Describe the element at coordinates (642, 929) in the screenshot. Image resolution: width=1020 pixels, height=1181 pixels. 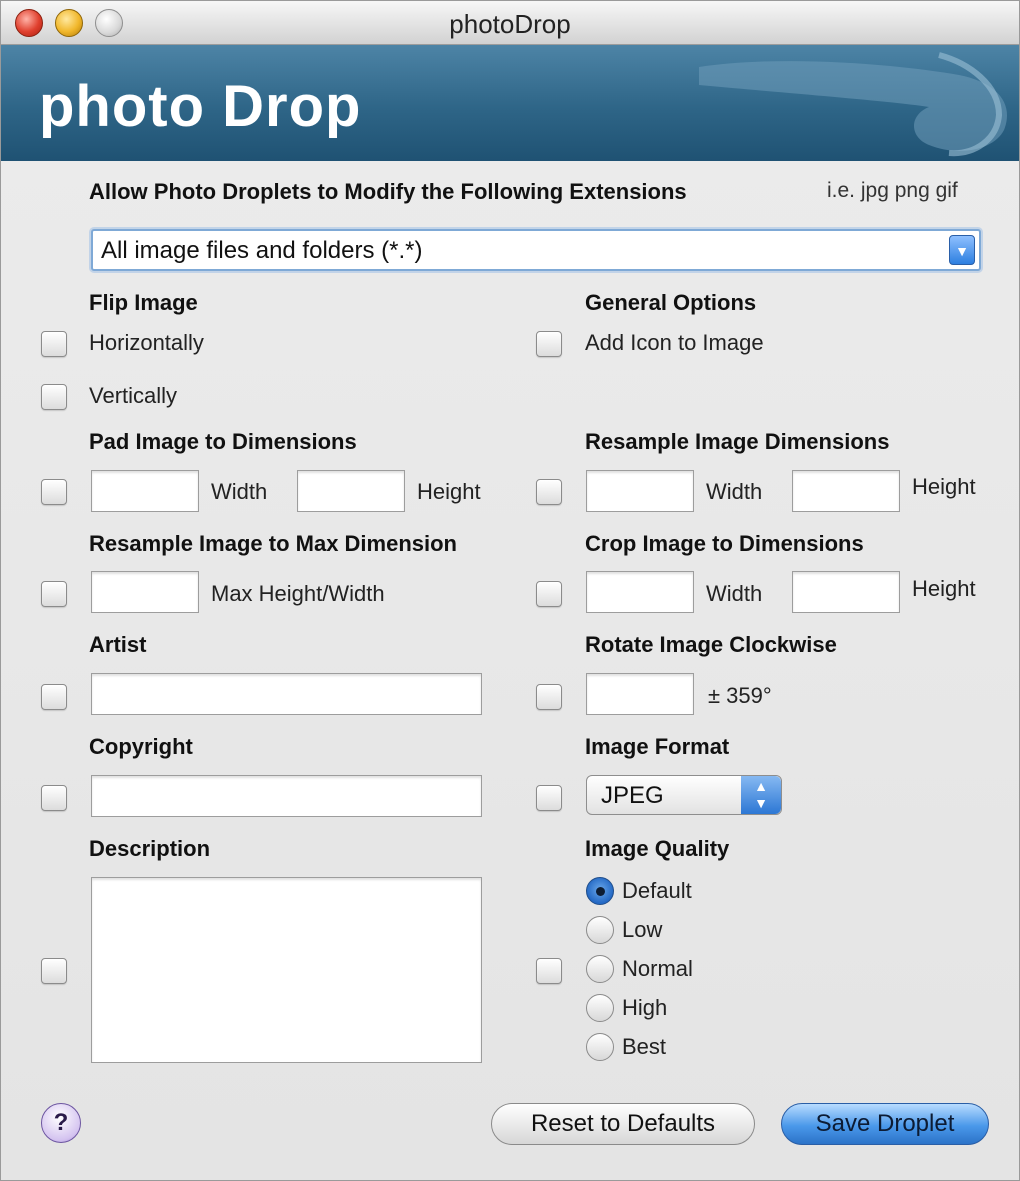
I see `quality-option-label: Low` at that location.